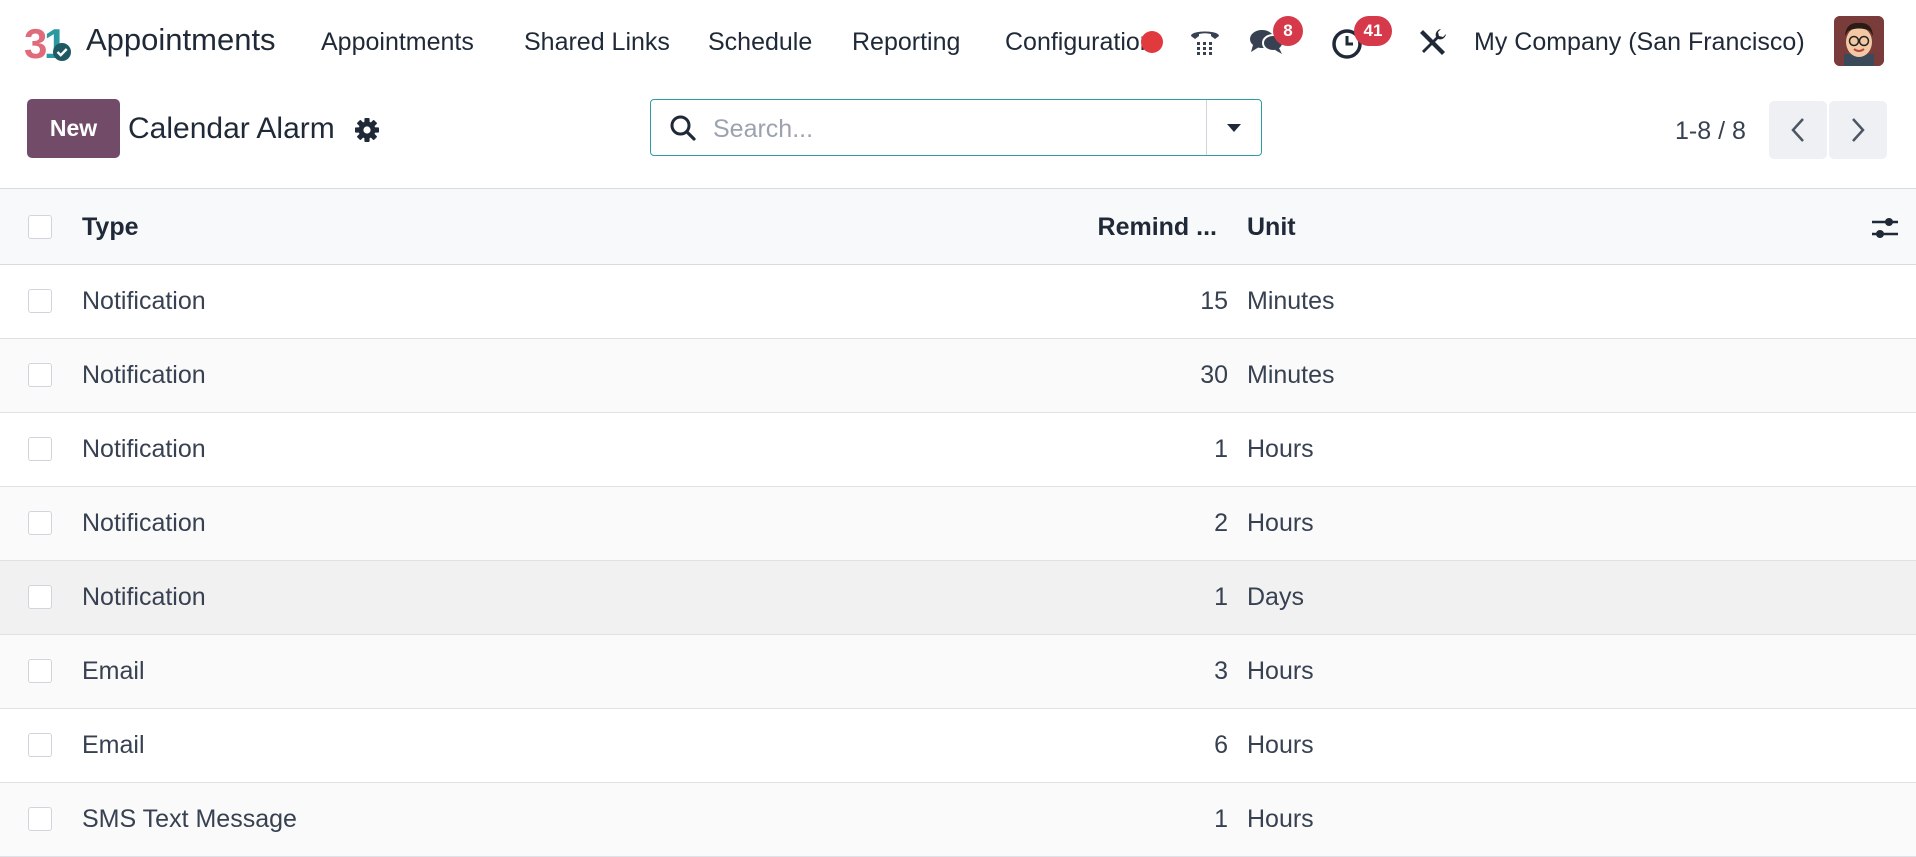  Describe the element at coordinates (1435, 44) in the screenshot. I see `tools-icon` at that location.